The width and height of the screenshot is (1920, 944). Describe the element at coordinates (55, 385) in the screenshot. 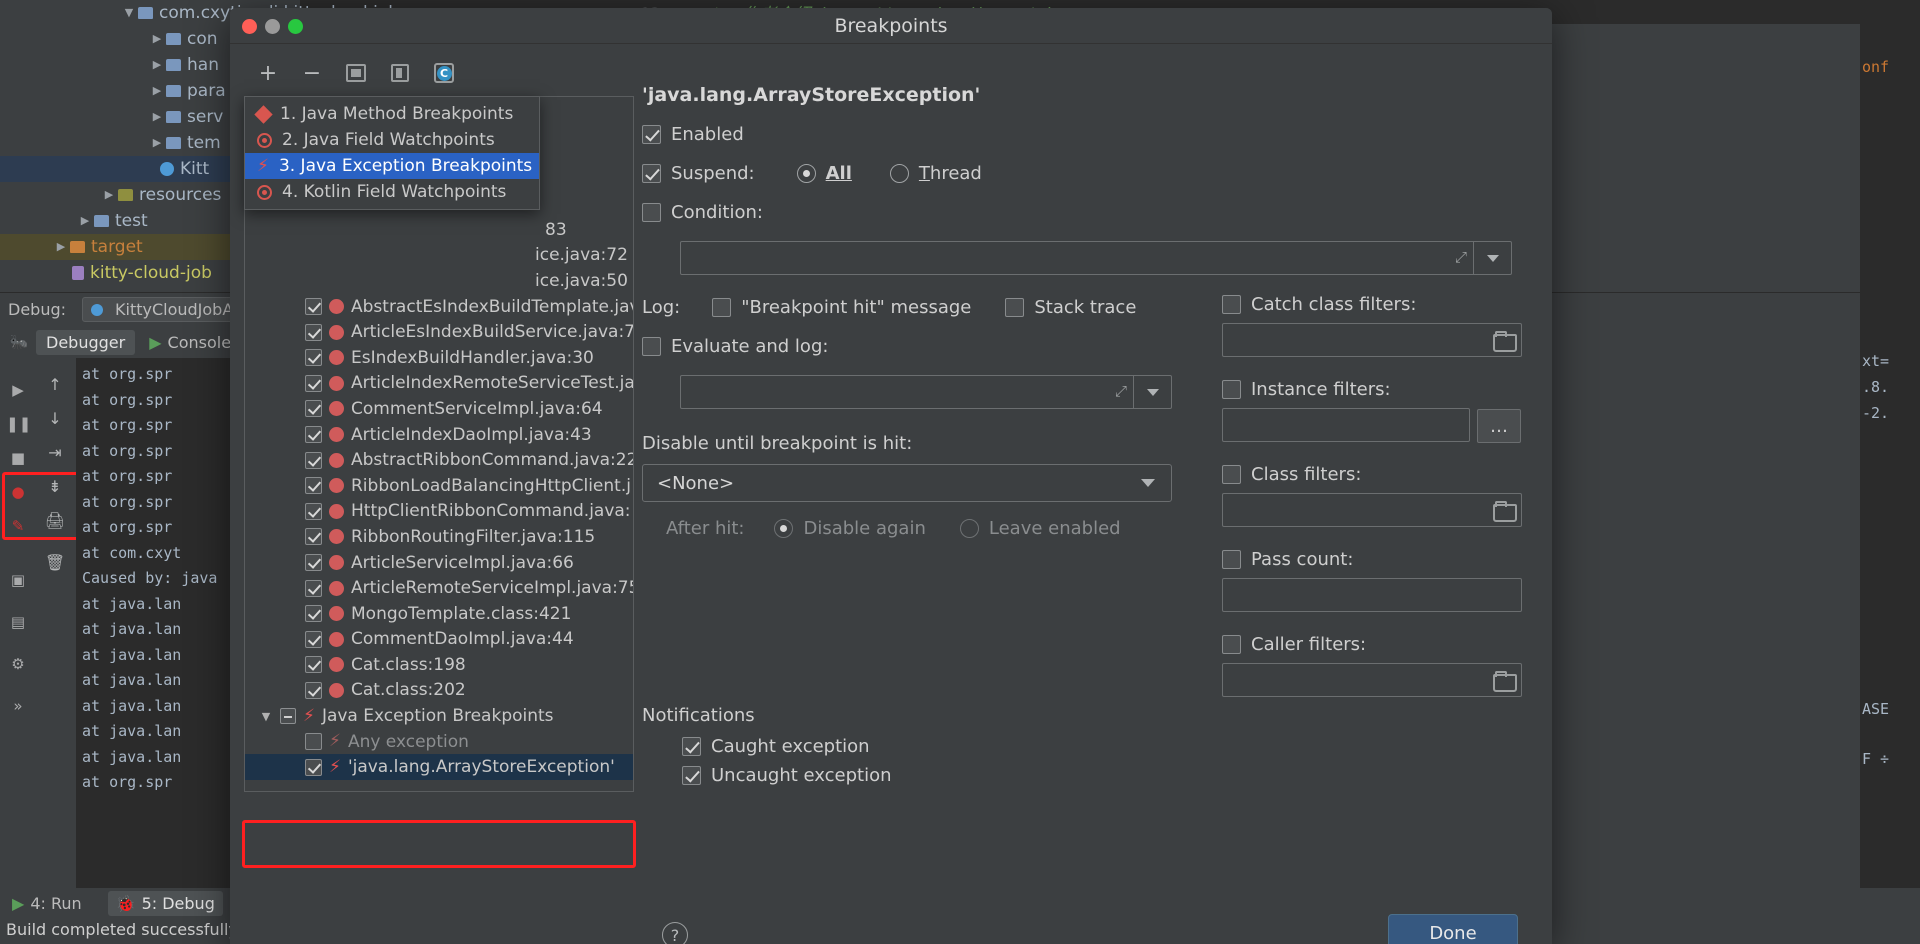

I see `step-over-icon: ↑` at that location.